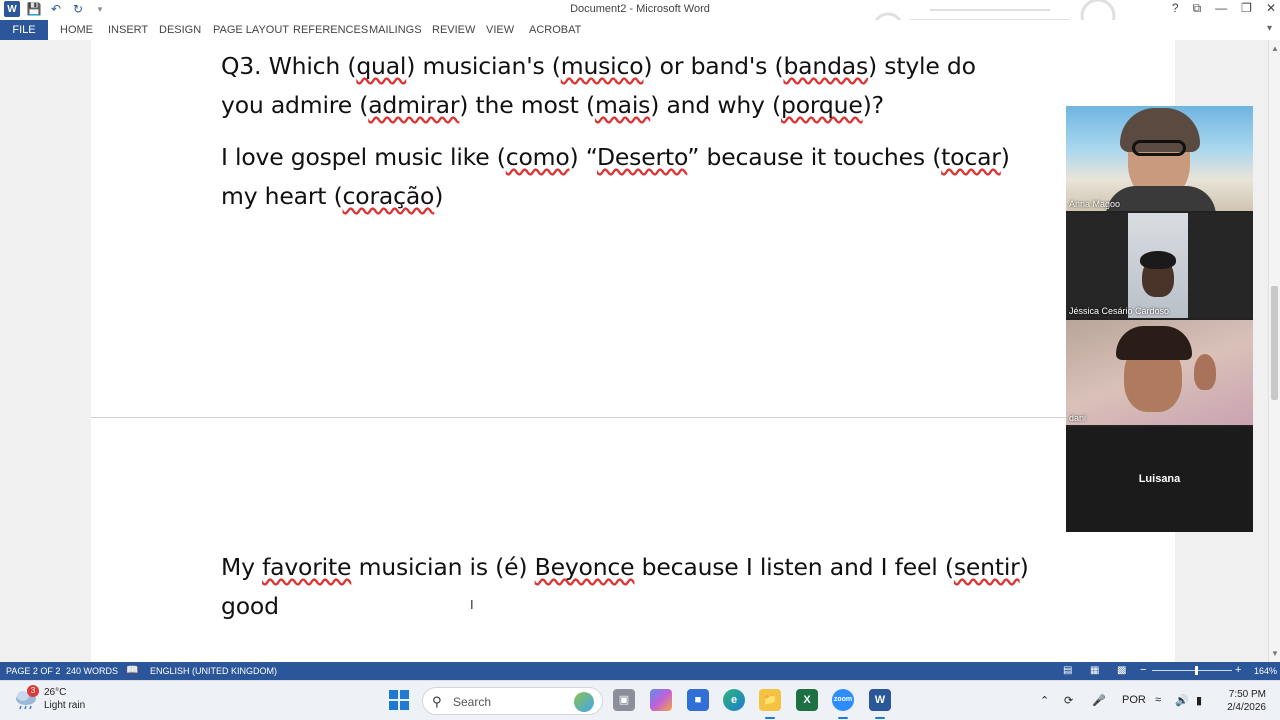 The image size is (1280, 720). What do you see at coordinates (1044, 700) in the screenshot?
I see `show-hidden-icons-chevron-icon: ⌃` at bounding box center [1044, 700].